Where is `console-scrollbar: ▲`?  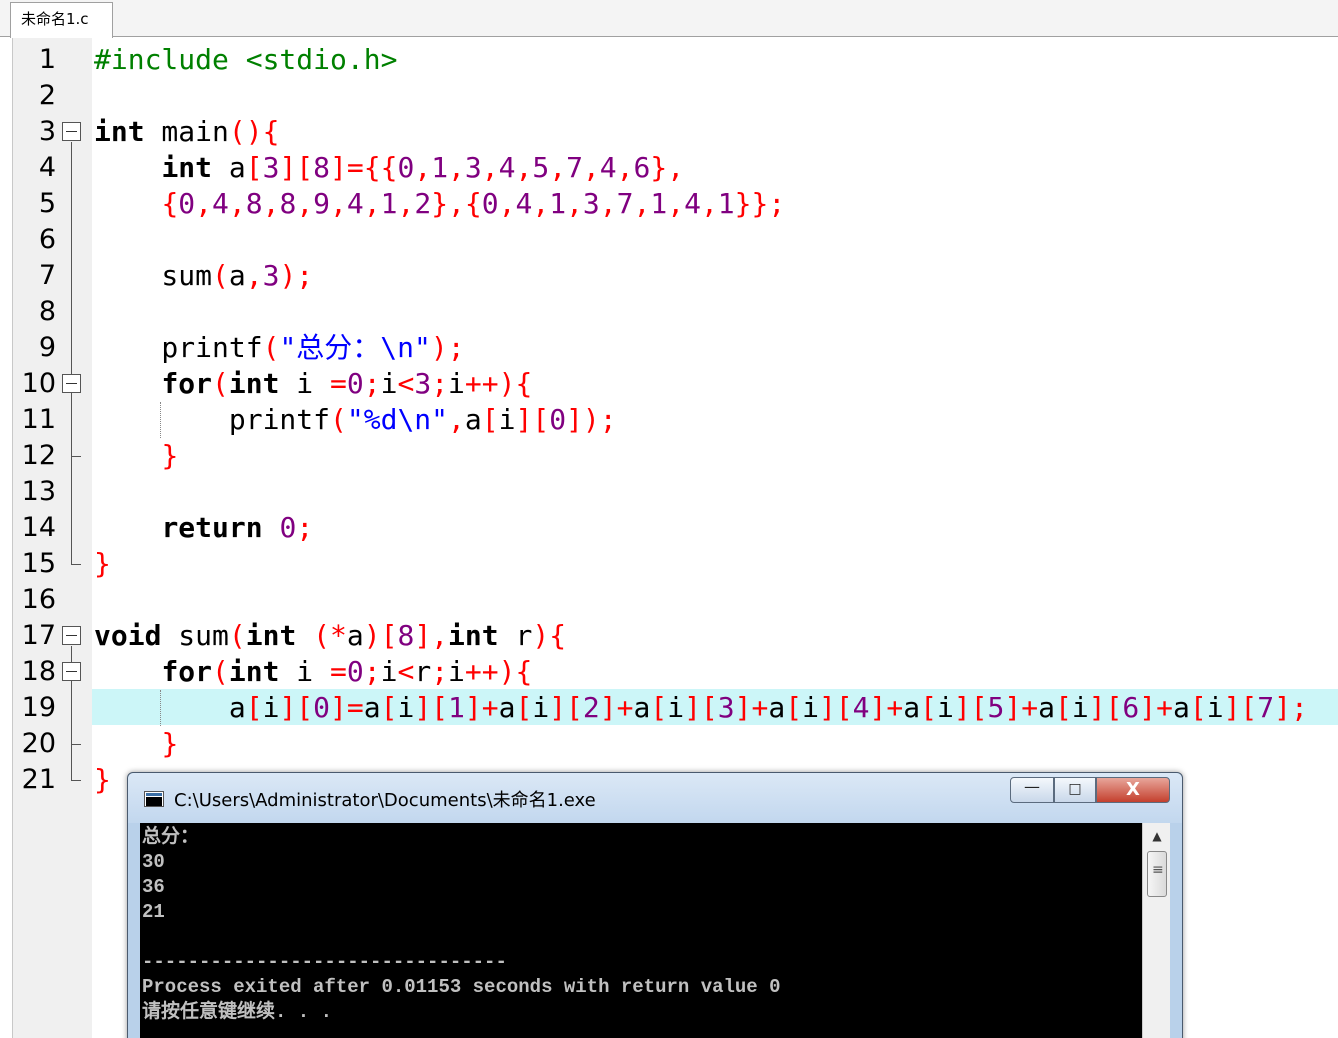
console-scrollbar: ▲ is located at coordinates (1156, 930).